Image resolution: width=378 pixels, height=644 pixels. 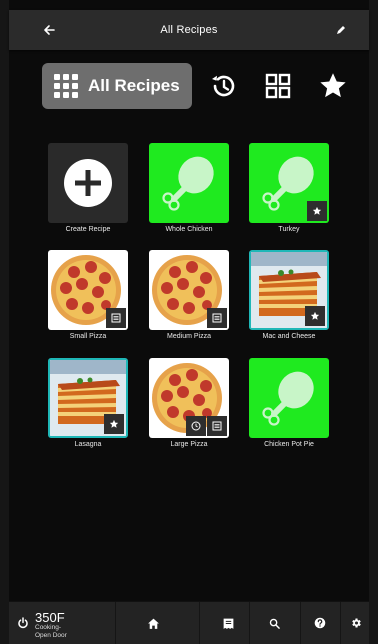 What do you see at coordinates (23, 623) in the screenshot?
I see `power-icon` at bounding box center [23, 623].